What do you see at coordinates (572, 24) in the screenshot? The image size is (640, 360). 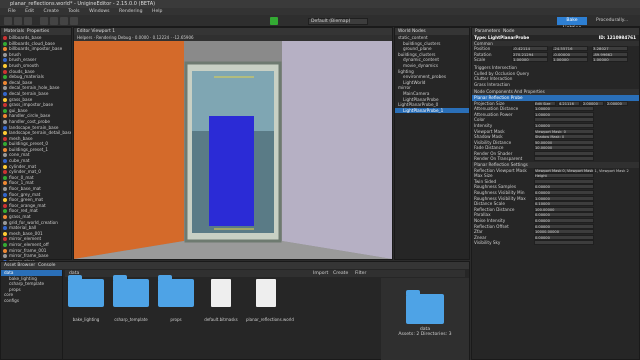 I see `bake-lighting-button: Bake Lighting` at bounding box center [572, 24].